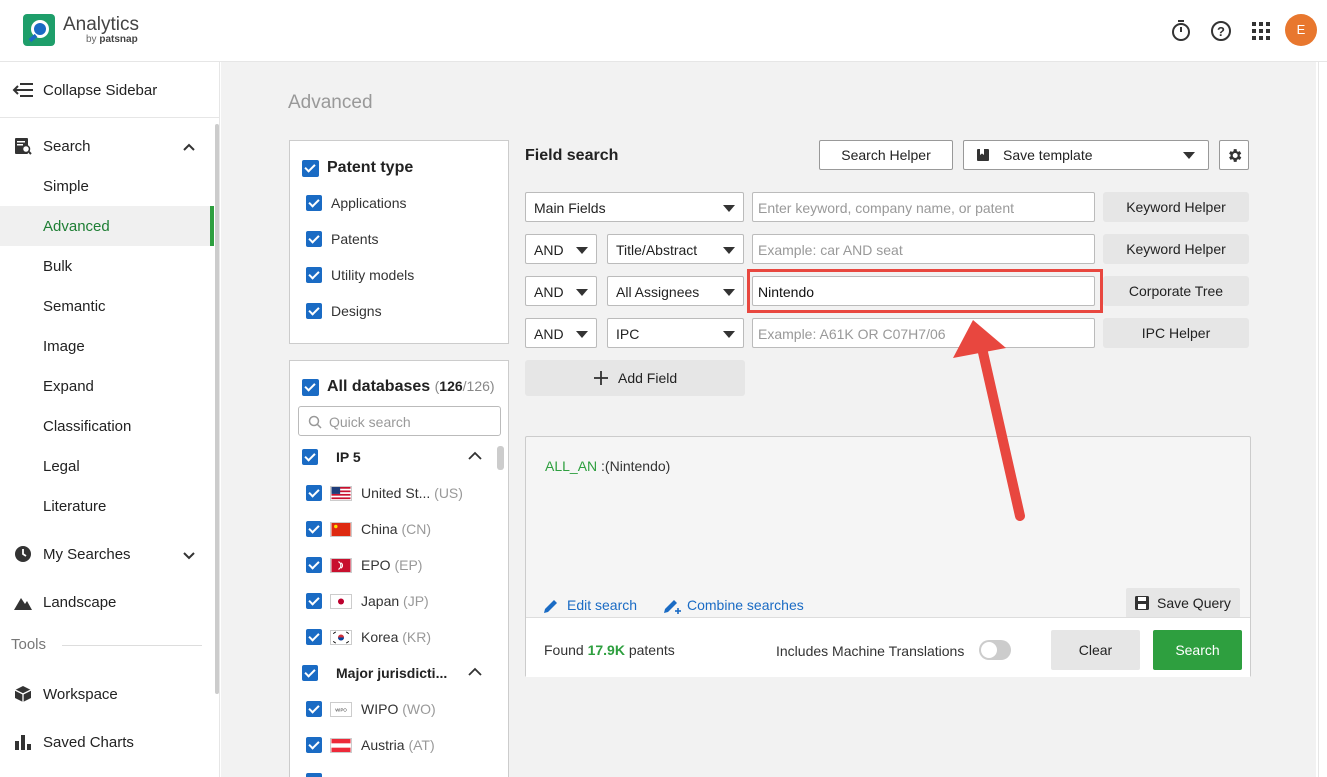 The image size is (1327, 777). Describe the element at coordinates (64, 346) in the screenshot. I see `sidebar-item-label: Image` at that location.